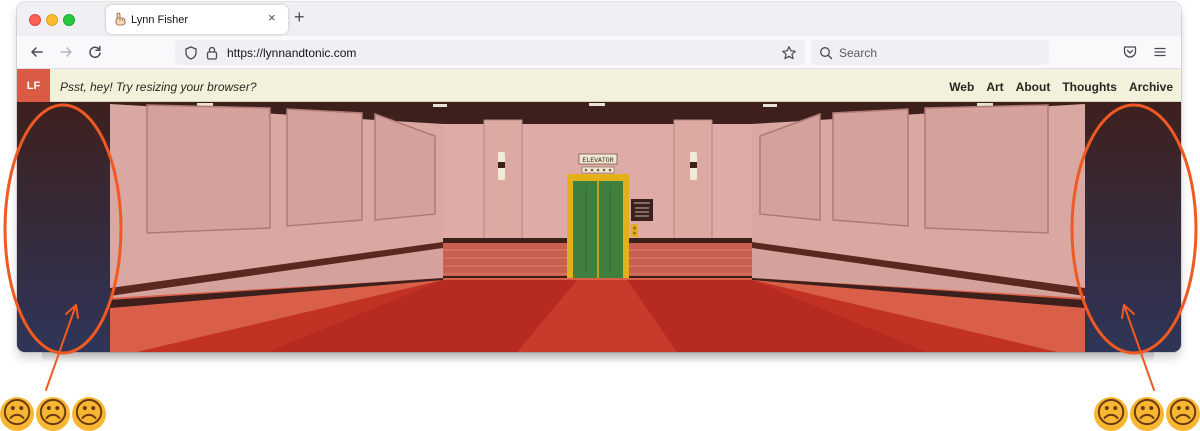  I want to click on left-sad-faces: ☹ ☹ ☹, so click(53, 414).